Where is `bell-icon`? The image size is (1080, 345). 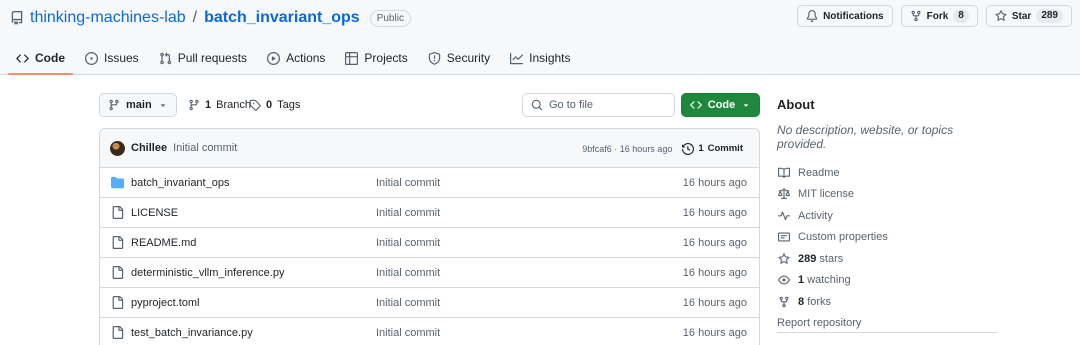
bell-icon is located at coordinates (812, 16).